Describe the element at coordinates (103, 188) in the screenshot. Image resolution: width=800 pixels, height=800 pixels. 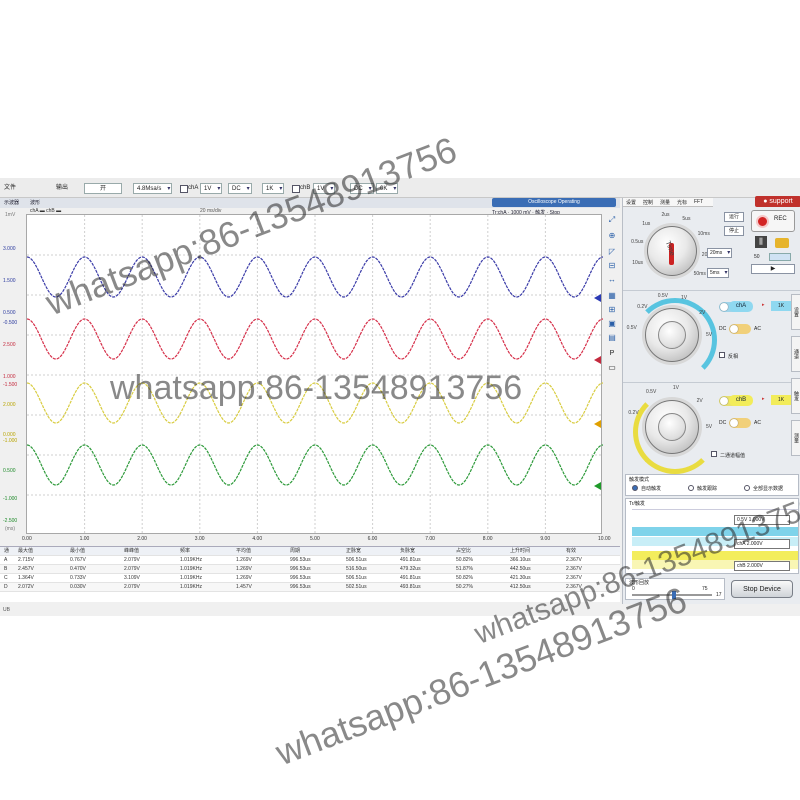
I see `open-button: 开` at that location.